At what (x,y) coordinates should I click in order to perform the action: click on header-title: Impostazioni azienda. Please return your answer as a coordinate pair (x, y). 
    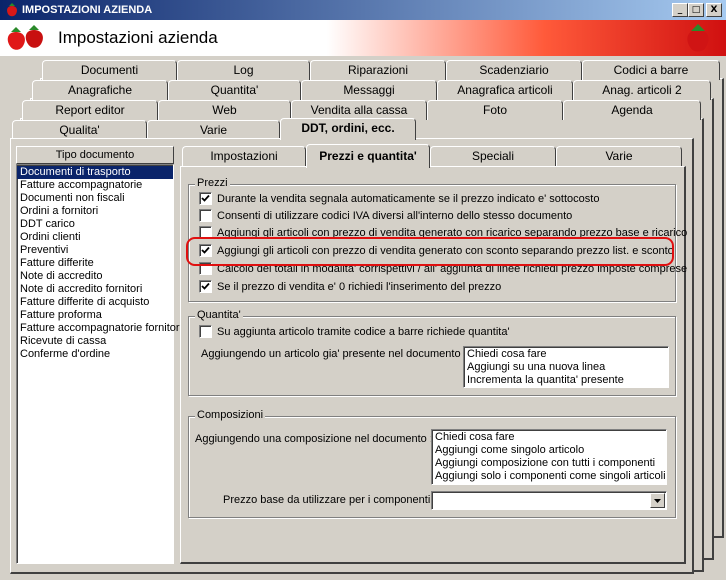
    Looking at the image, I should click on (138, 37).